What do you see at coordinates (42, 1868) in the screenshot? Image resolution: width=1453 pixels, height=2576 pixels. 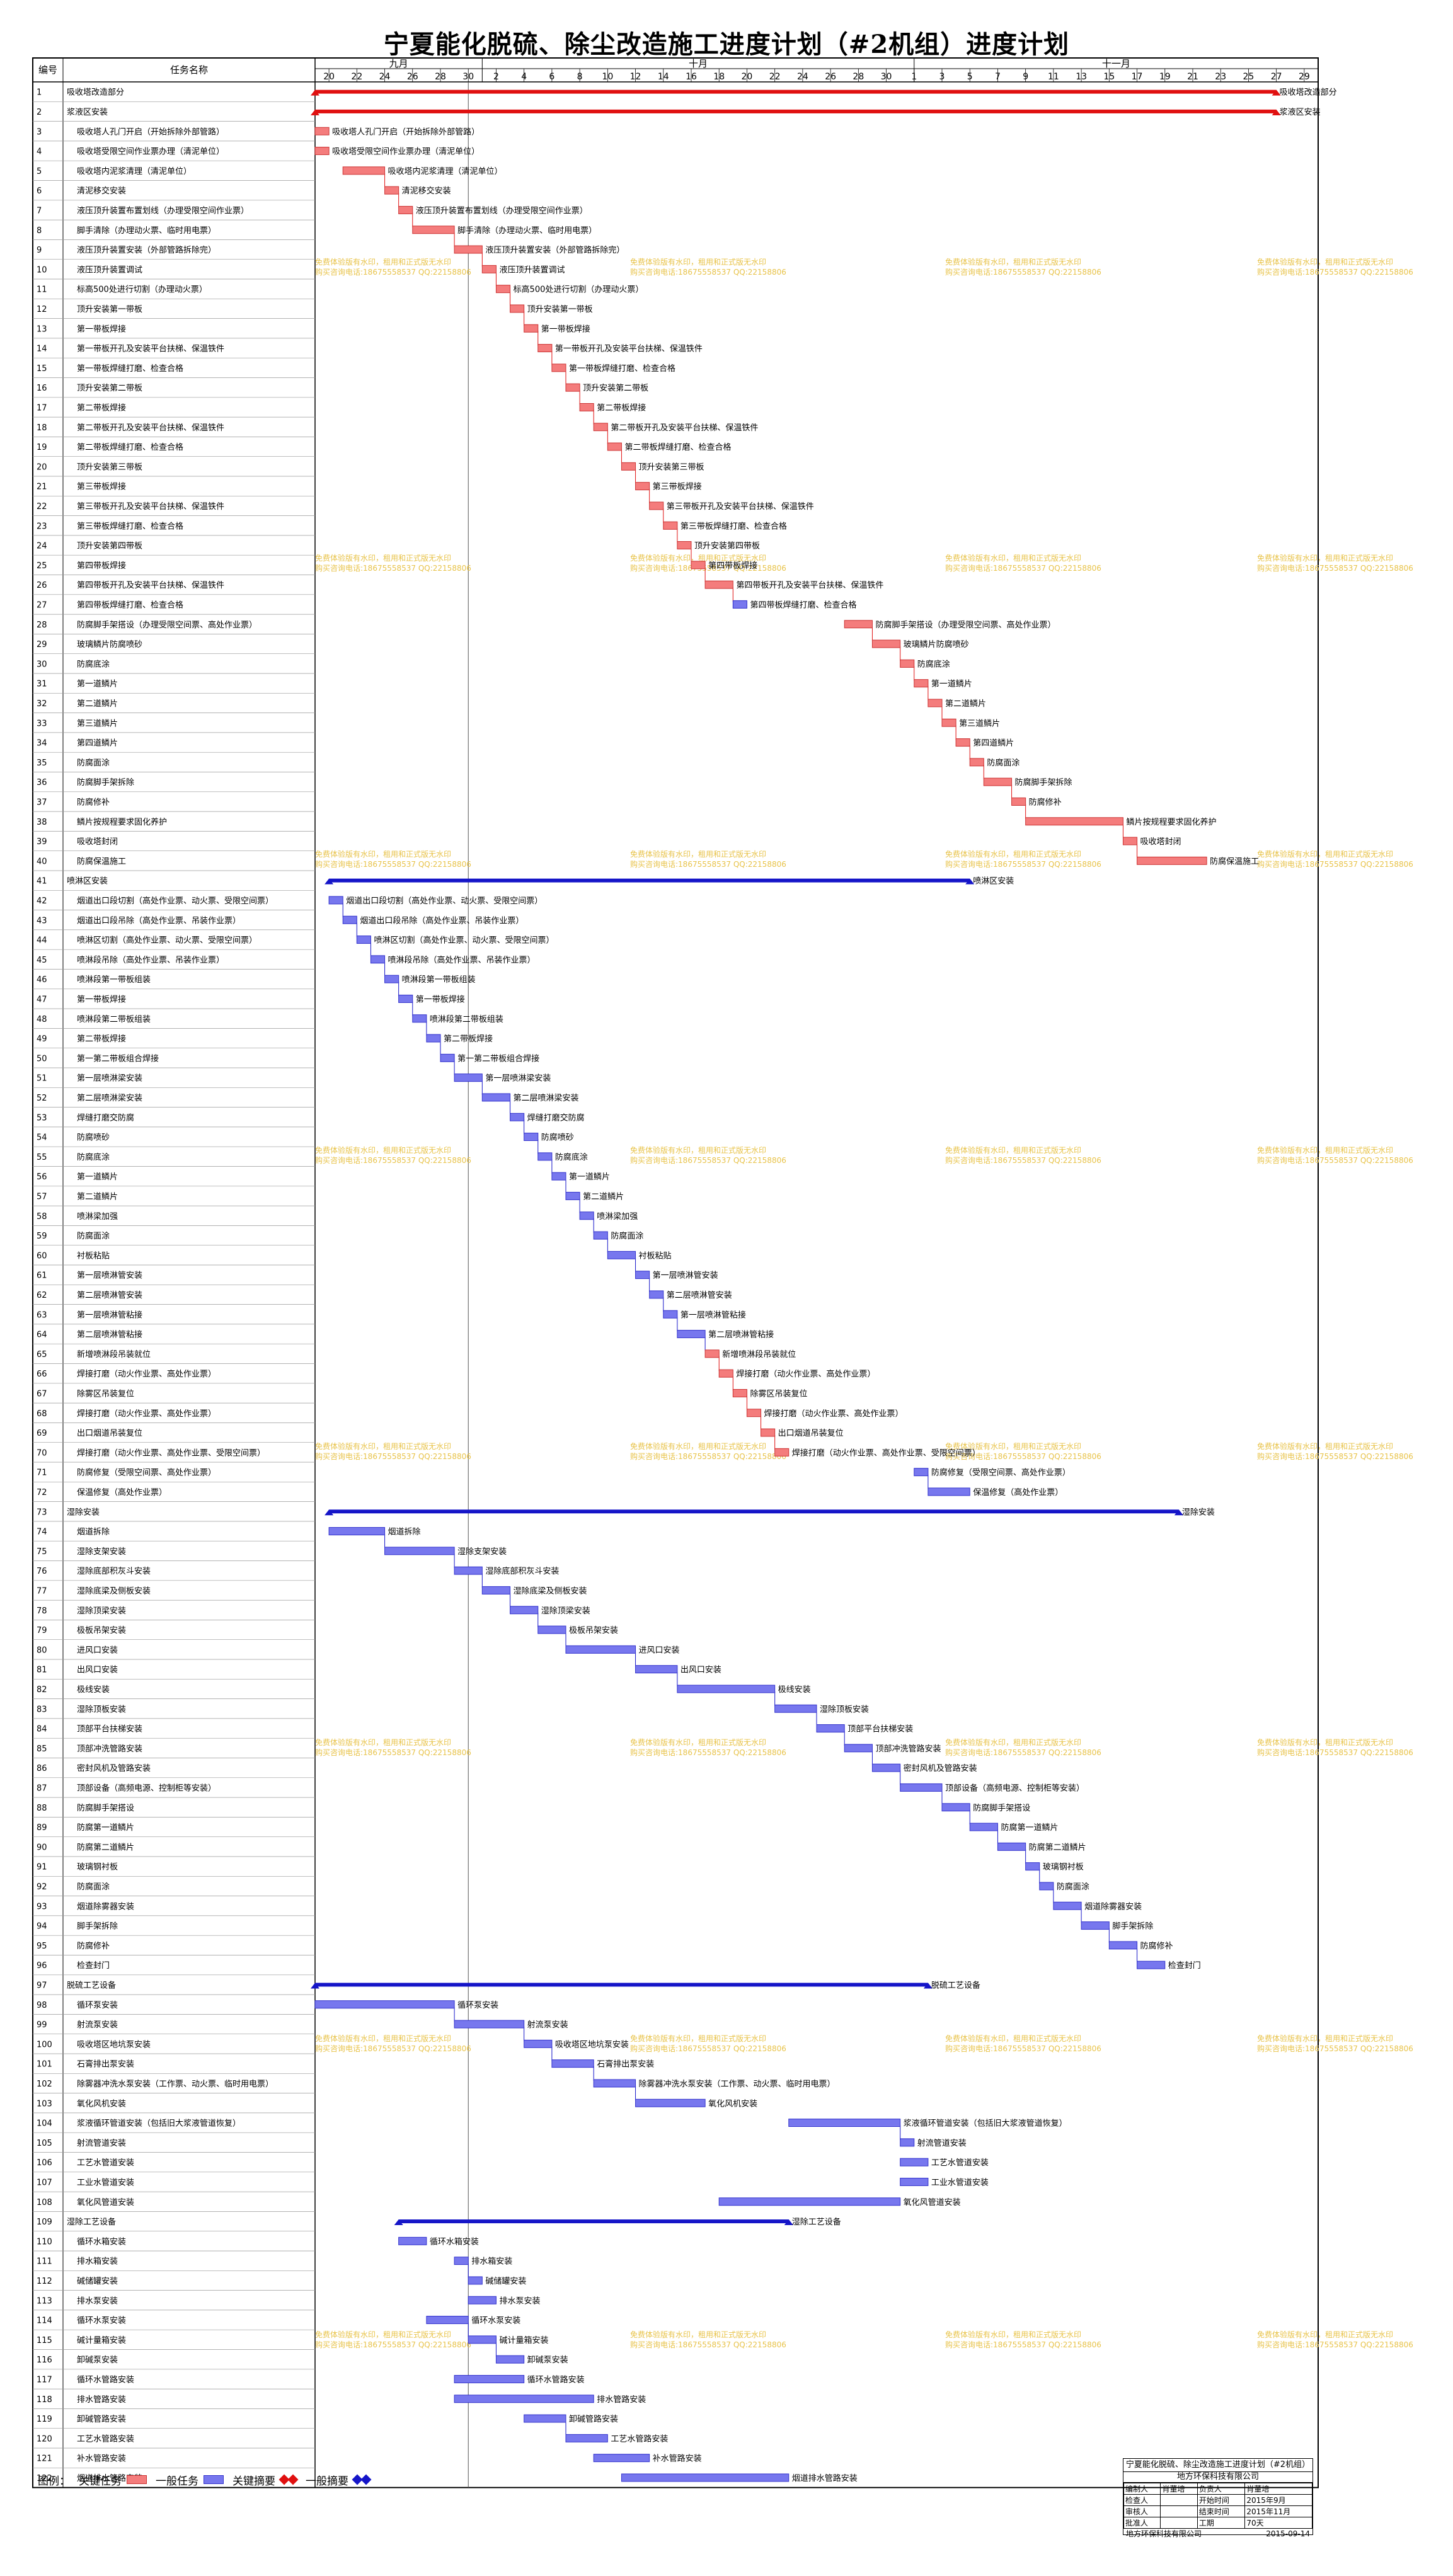 I see `row-id: 91` at bounding box center [42, 1868].